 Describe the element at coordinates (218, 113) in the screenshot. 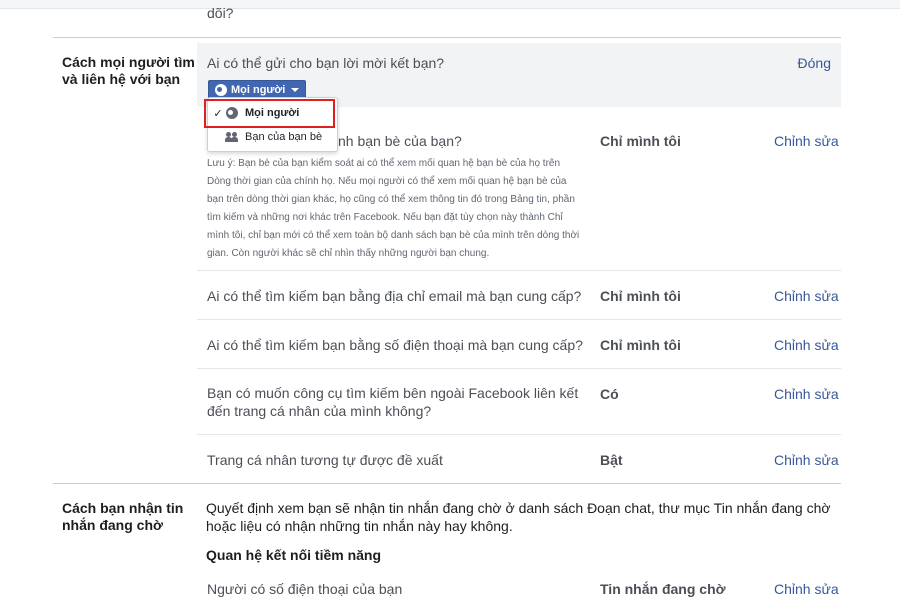

I see `checkmark-icon: ✓` at that location.